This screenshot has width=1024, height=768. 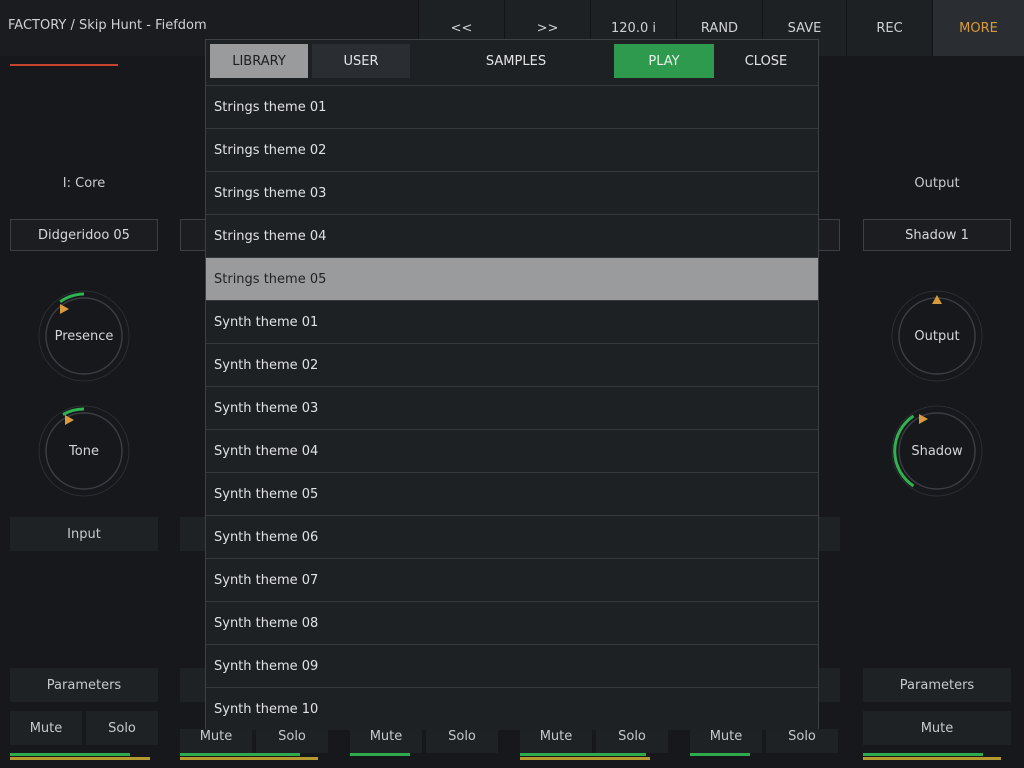 I want to click on left-mute-button: Mute, so click(x=46, y=728).